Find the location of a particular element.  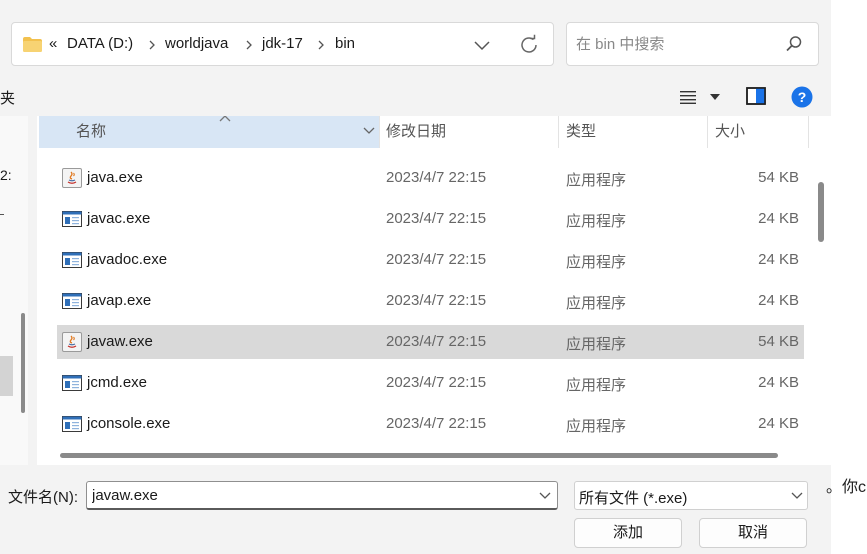

search-box is located at coordinates (692, 44).